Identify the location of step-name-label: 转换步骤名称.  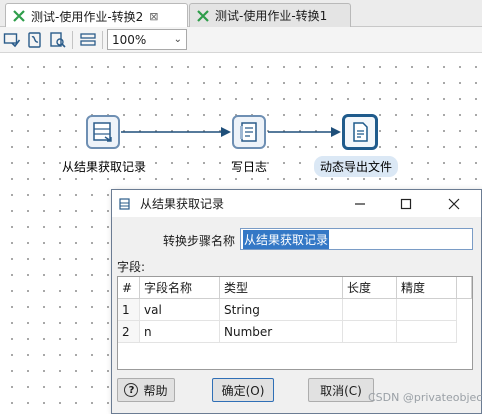
(199, 241).